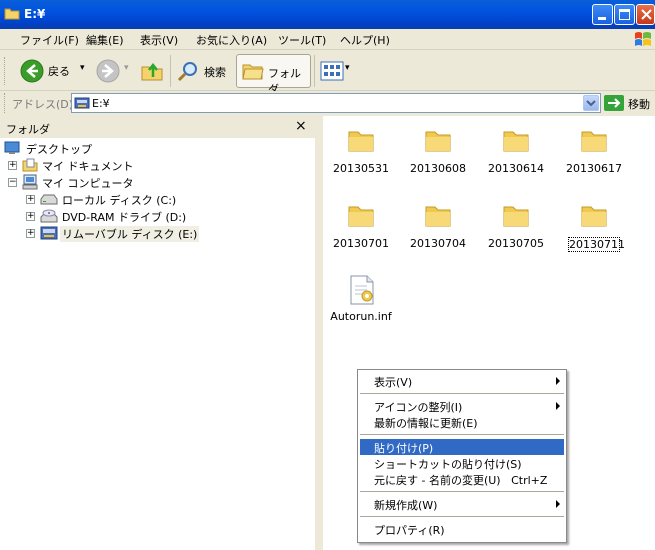 The image size is (655, 550). I want to click on folder-pane-title: フォルダ, so click(28, 129).